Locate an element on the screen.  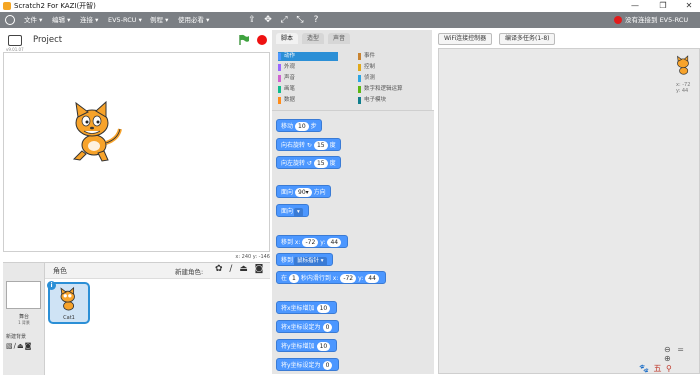
stage-panel: 舞台 1 背景 新建背景 ▧∕⏏◙ is located at coordinates (24, 319).